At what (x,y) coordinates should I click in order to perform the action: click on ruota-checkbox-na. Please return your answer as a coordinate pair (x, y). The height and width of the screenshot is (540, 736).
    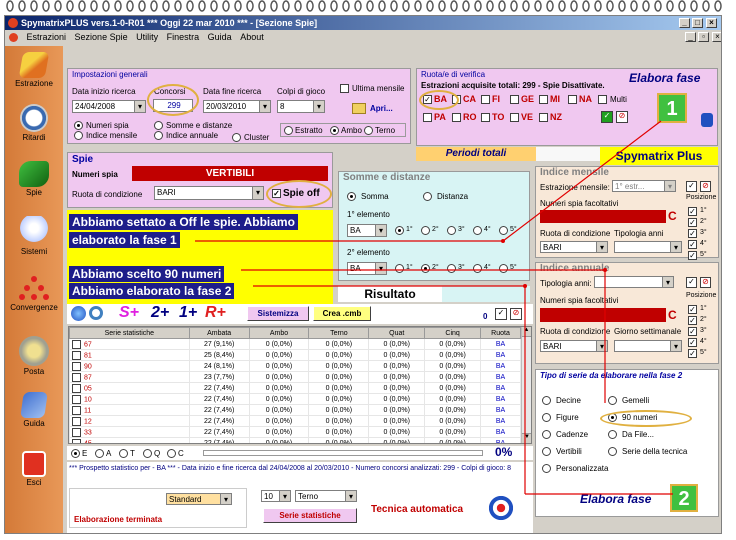
    Looking at the image, I should click on (572, 99).